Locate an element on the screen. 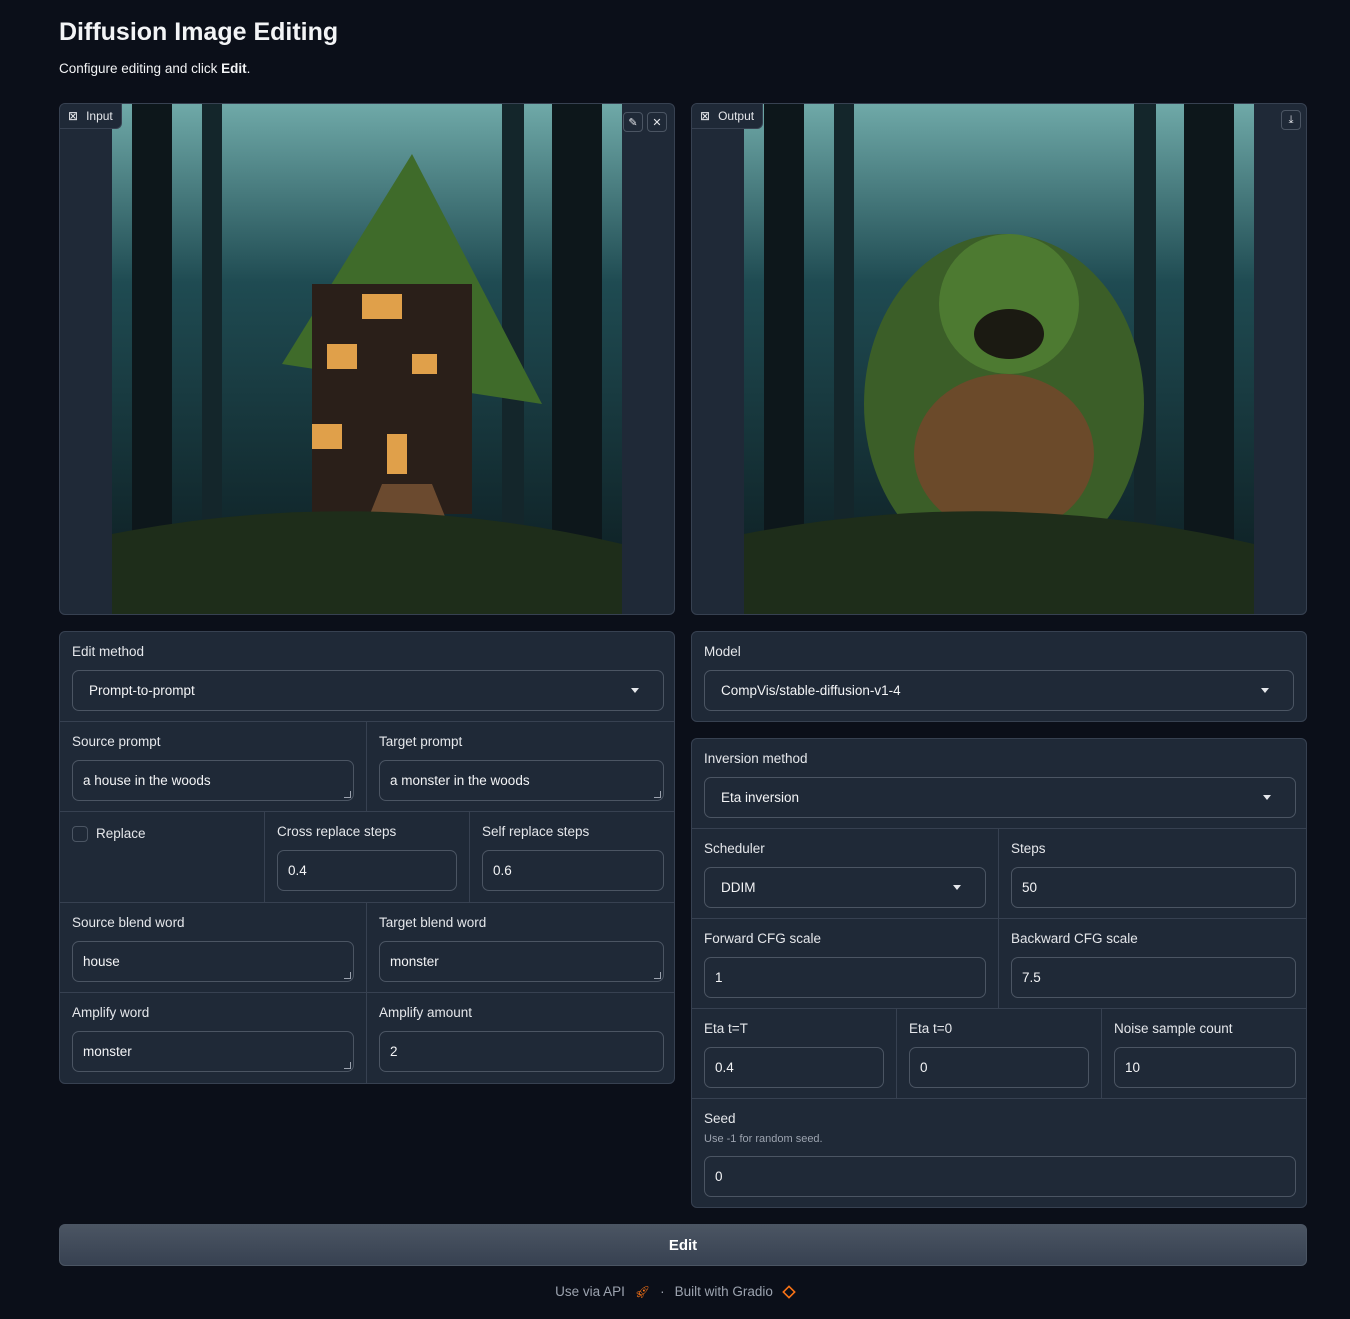 Image resolution: width=1350 pixels, height=1319 pixels. amplify-word-label: Amplify word is located at coordinates (111, 1012).